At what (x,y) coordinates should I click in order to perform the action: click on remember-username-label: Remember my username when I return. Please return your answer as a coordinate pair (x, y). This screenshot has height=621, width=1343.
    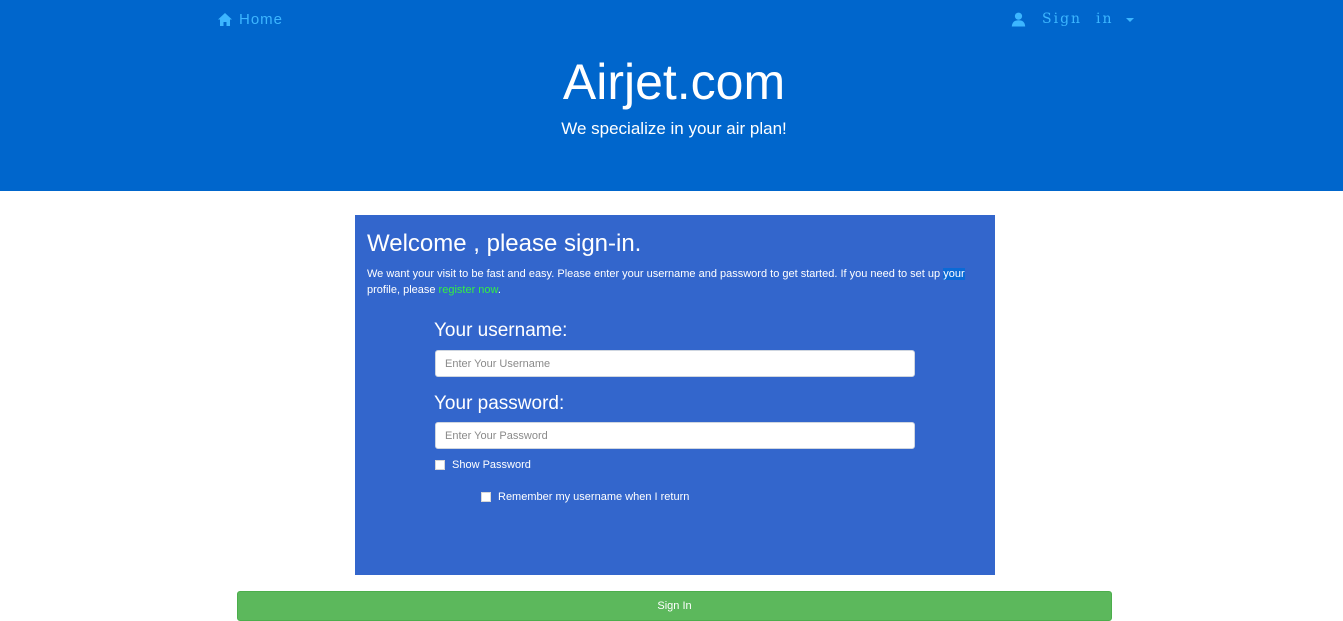
    Looking at the image, I should click on (594, 497).